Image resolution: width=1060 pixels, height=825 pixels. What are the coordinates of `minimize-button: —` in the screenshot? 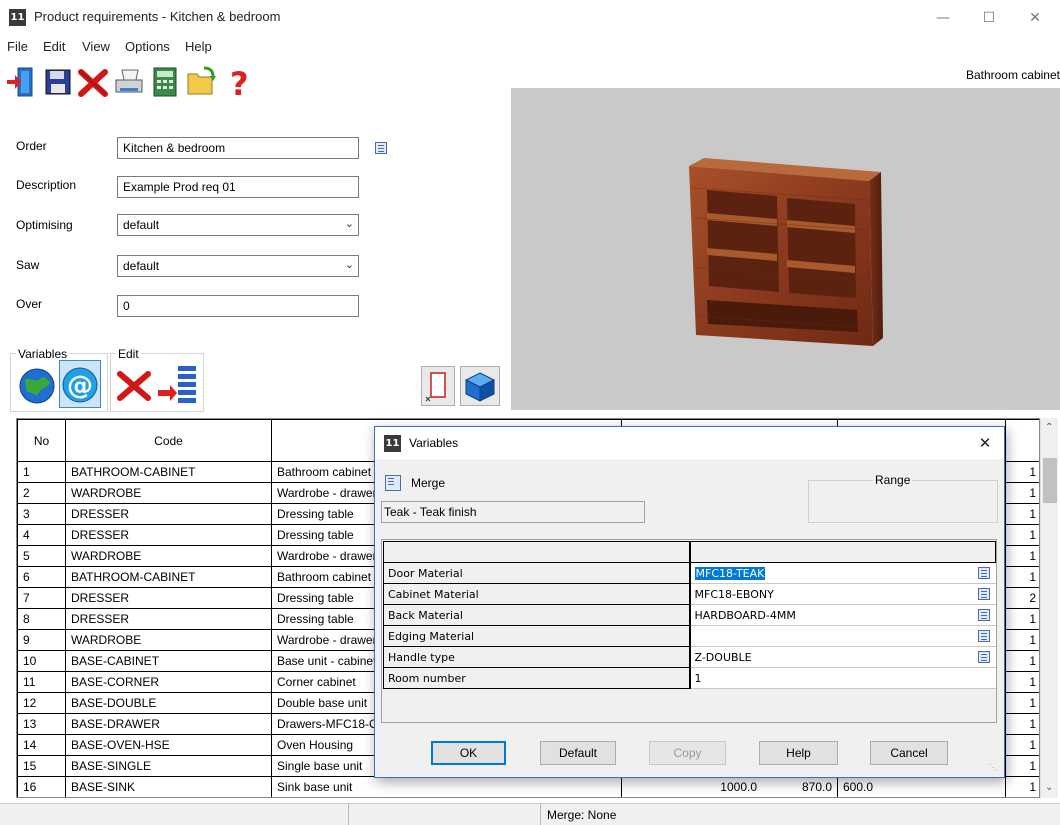 It's located at (943, 18).